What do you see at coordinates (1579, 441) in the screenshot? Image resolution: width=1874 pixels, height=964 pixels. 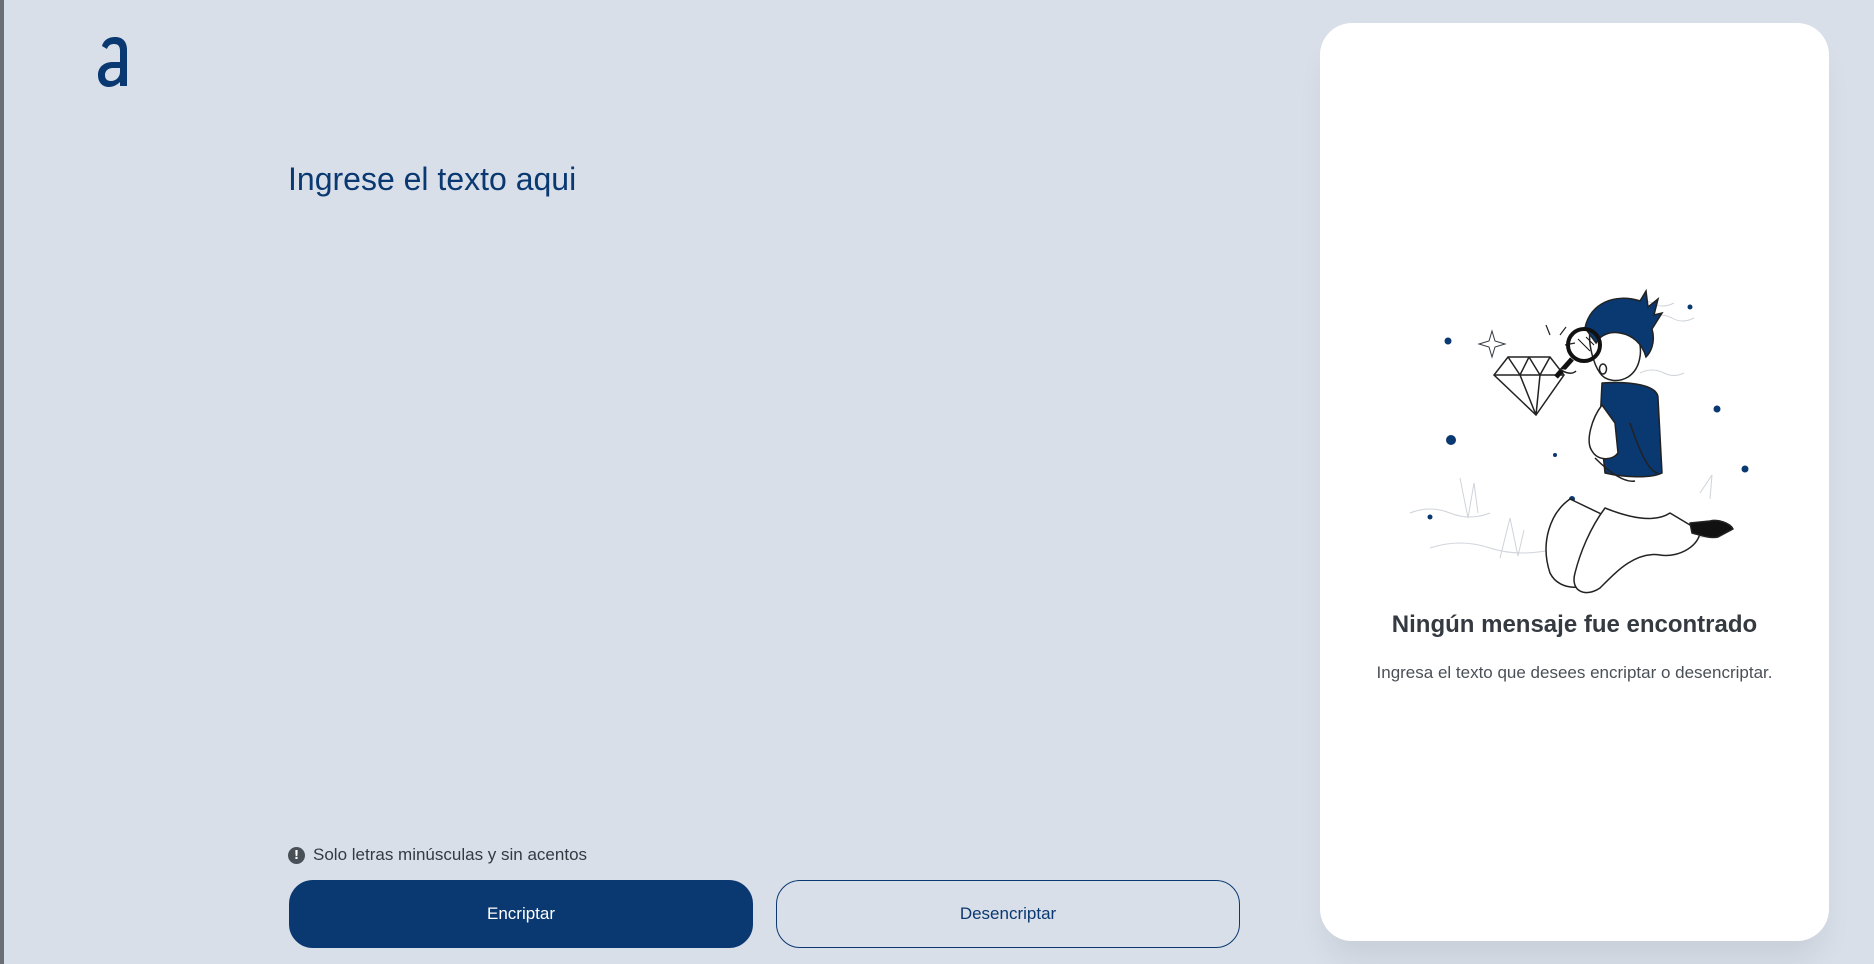 I see `search-illustration` at bounding box center [1579, 441].